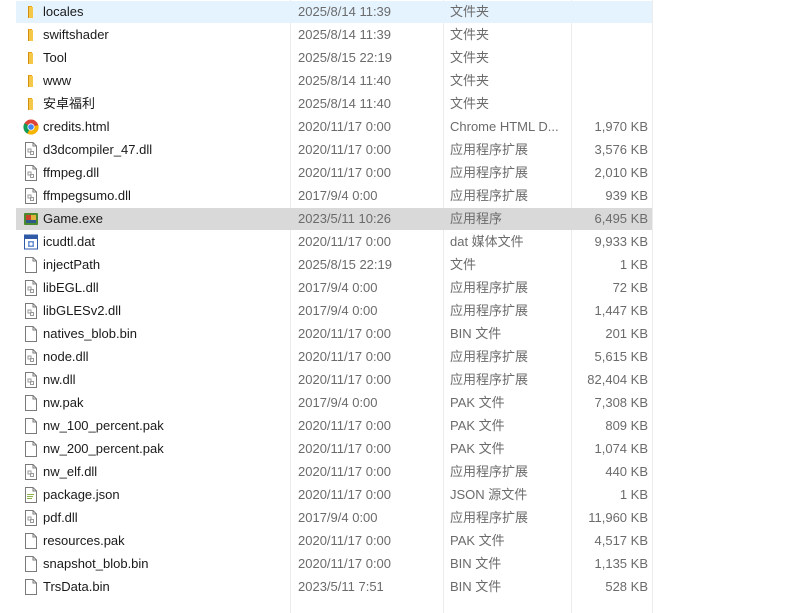  Describe the element at coordinates (400, 471) in the screenshot. I see `file-row: nw_elf.dll 2020/11/17 0:00 应用程序扩展 440 KB` at that location.